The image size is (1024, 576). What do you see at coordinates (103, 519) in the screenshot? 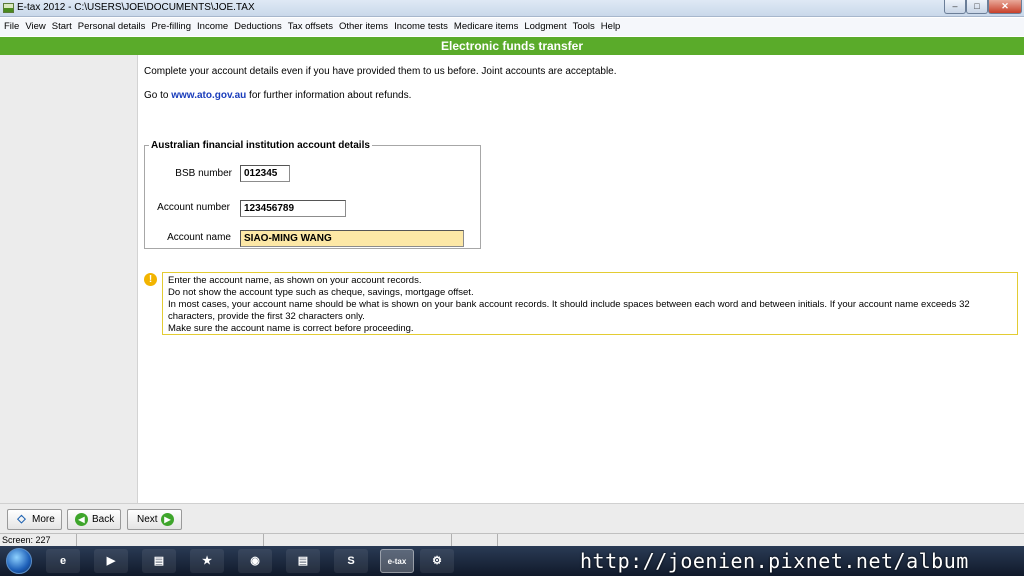
I see `back-label: Back` at bounding box center [103, 519].